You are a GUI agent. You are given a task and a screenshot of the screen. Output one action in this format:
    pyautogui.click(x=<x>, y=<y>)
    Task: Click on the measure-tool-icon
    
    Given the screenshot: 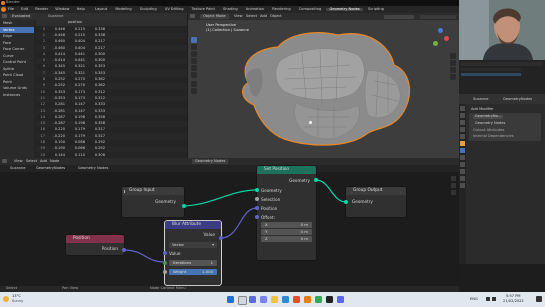 What is the action you would take?
    pyautogui.click(x=194, y=91)
    